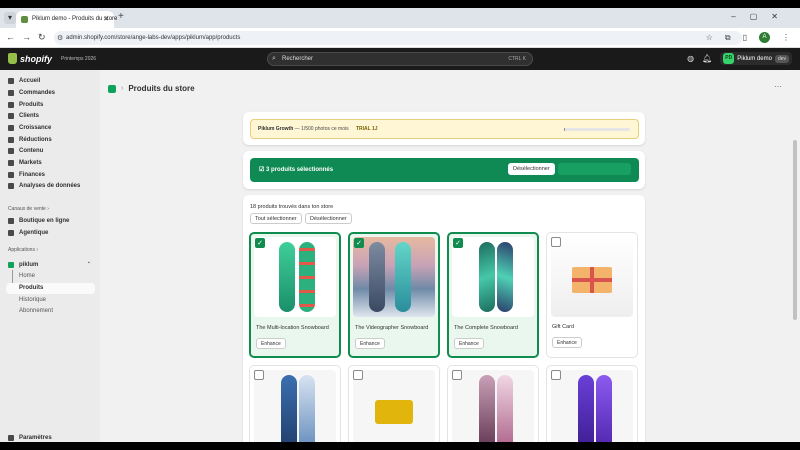 This screenshot has height=450, width=800. What do you see at coordinates (52, 58) in the screenshot?
I see `shopify-logo: shopify Printemps 2026` at bounding box center [52, 58].